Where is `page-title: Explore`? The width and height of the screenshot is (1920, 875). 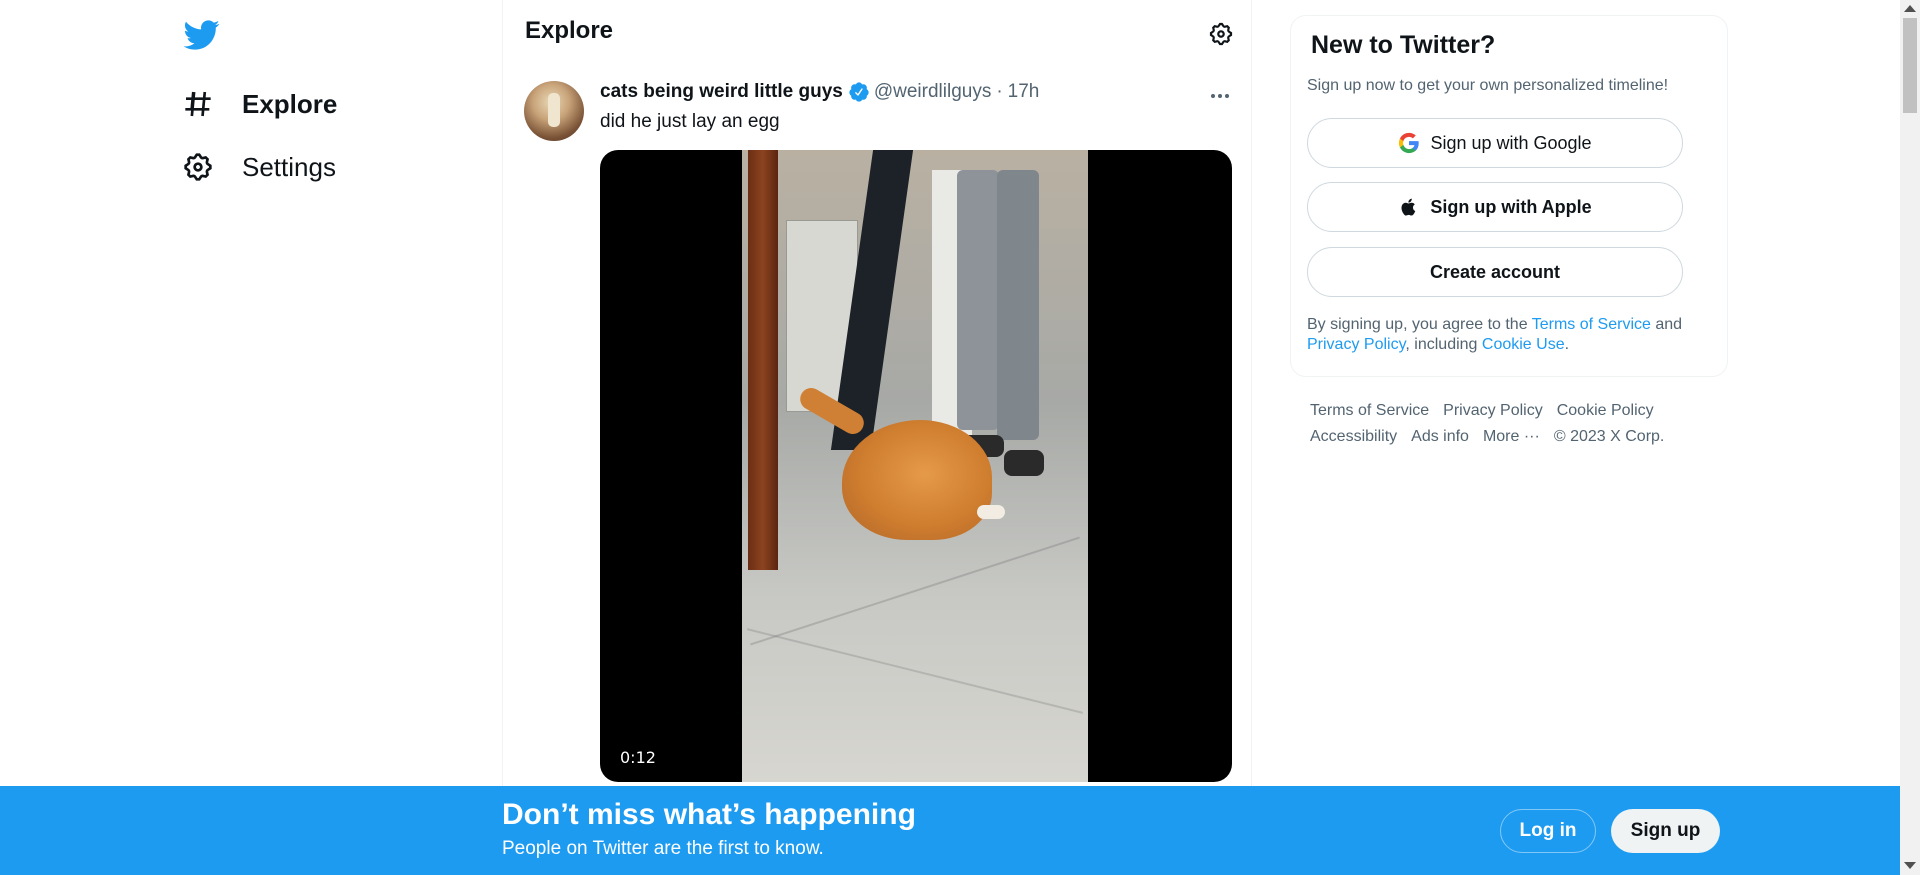 page-title: Explore is located at coordinates (569, 30).